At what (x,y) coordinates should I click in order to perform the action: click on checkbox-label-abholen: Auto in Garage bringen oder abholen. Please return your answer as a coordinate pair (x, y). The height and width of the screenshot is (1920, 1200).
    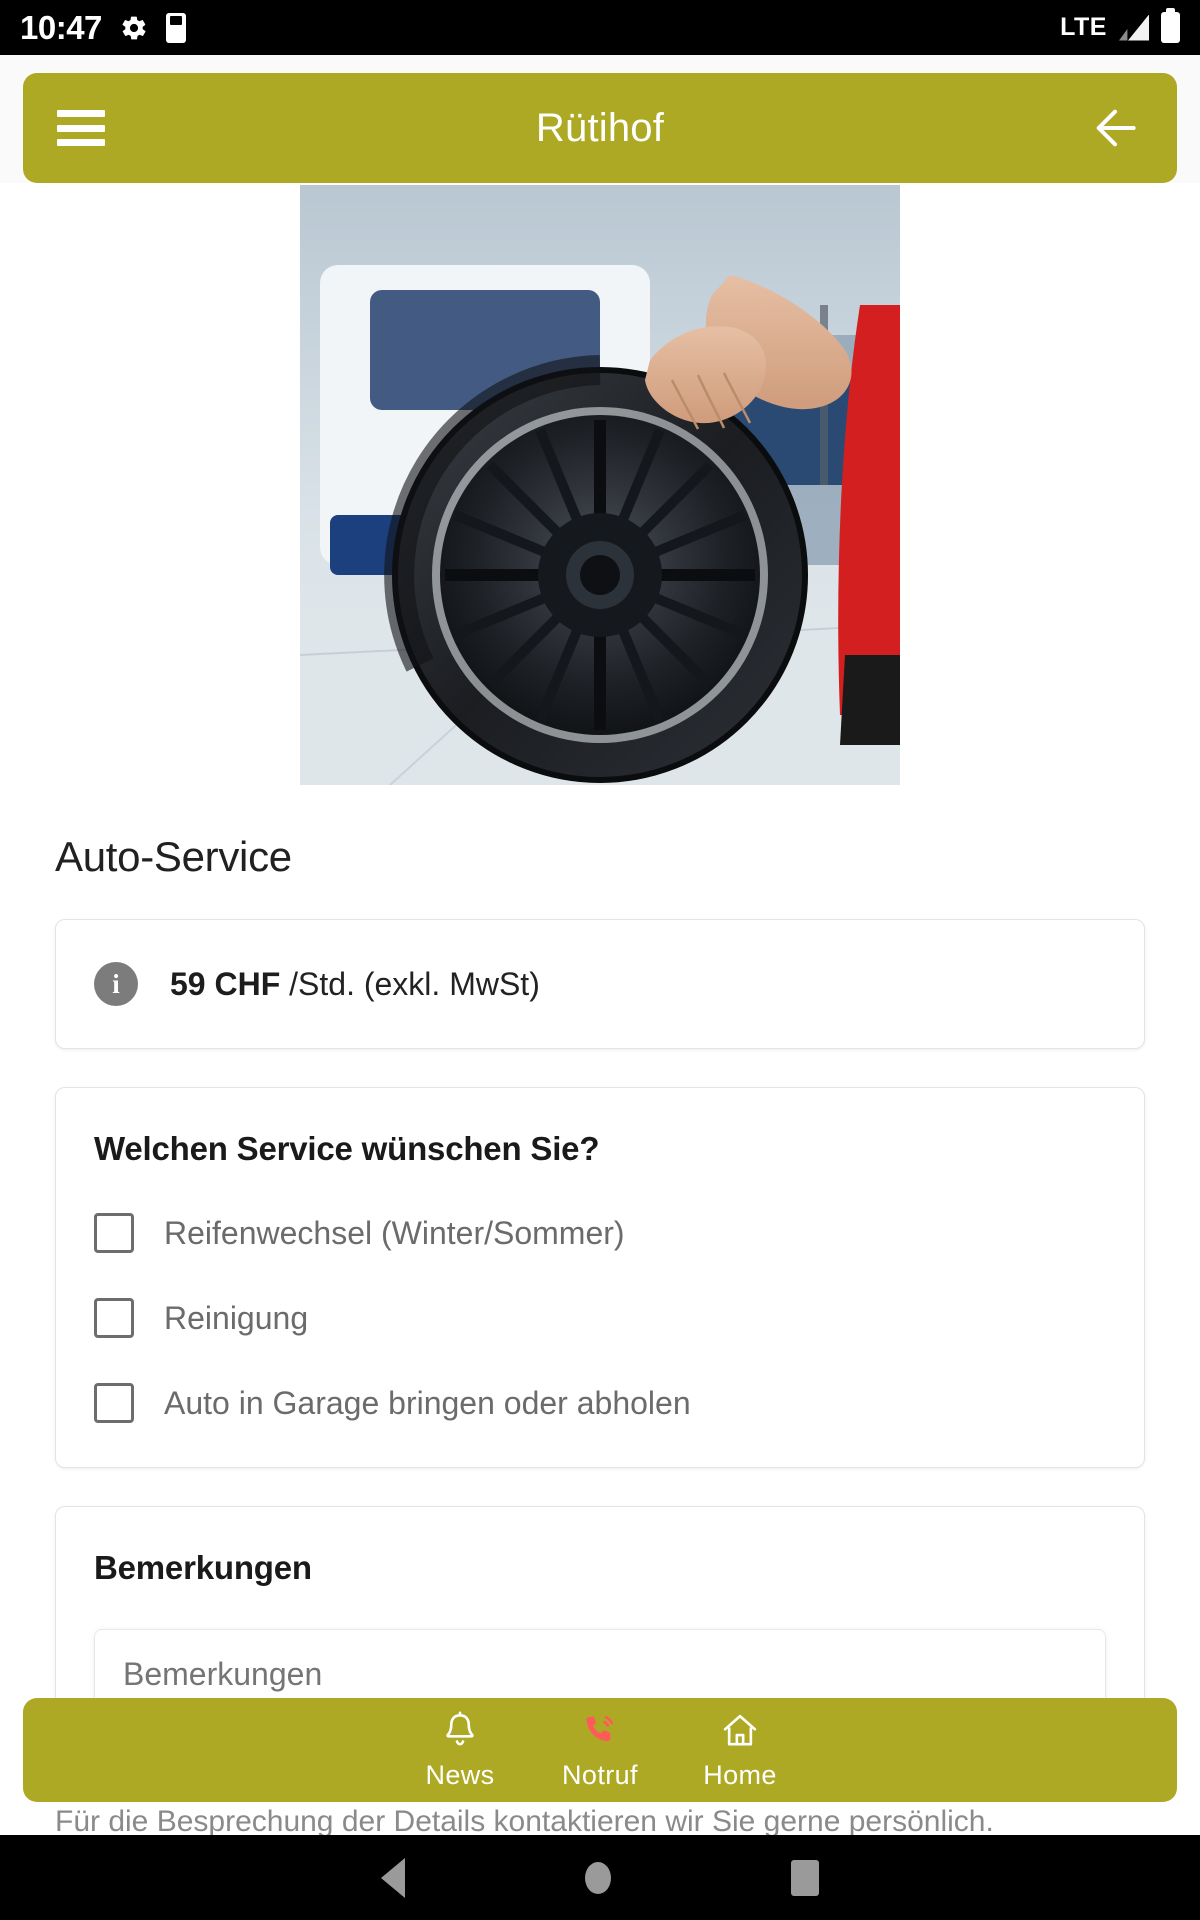
    Looking at the image, I should click on (427, 1402).